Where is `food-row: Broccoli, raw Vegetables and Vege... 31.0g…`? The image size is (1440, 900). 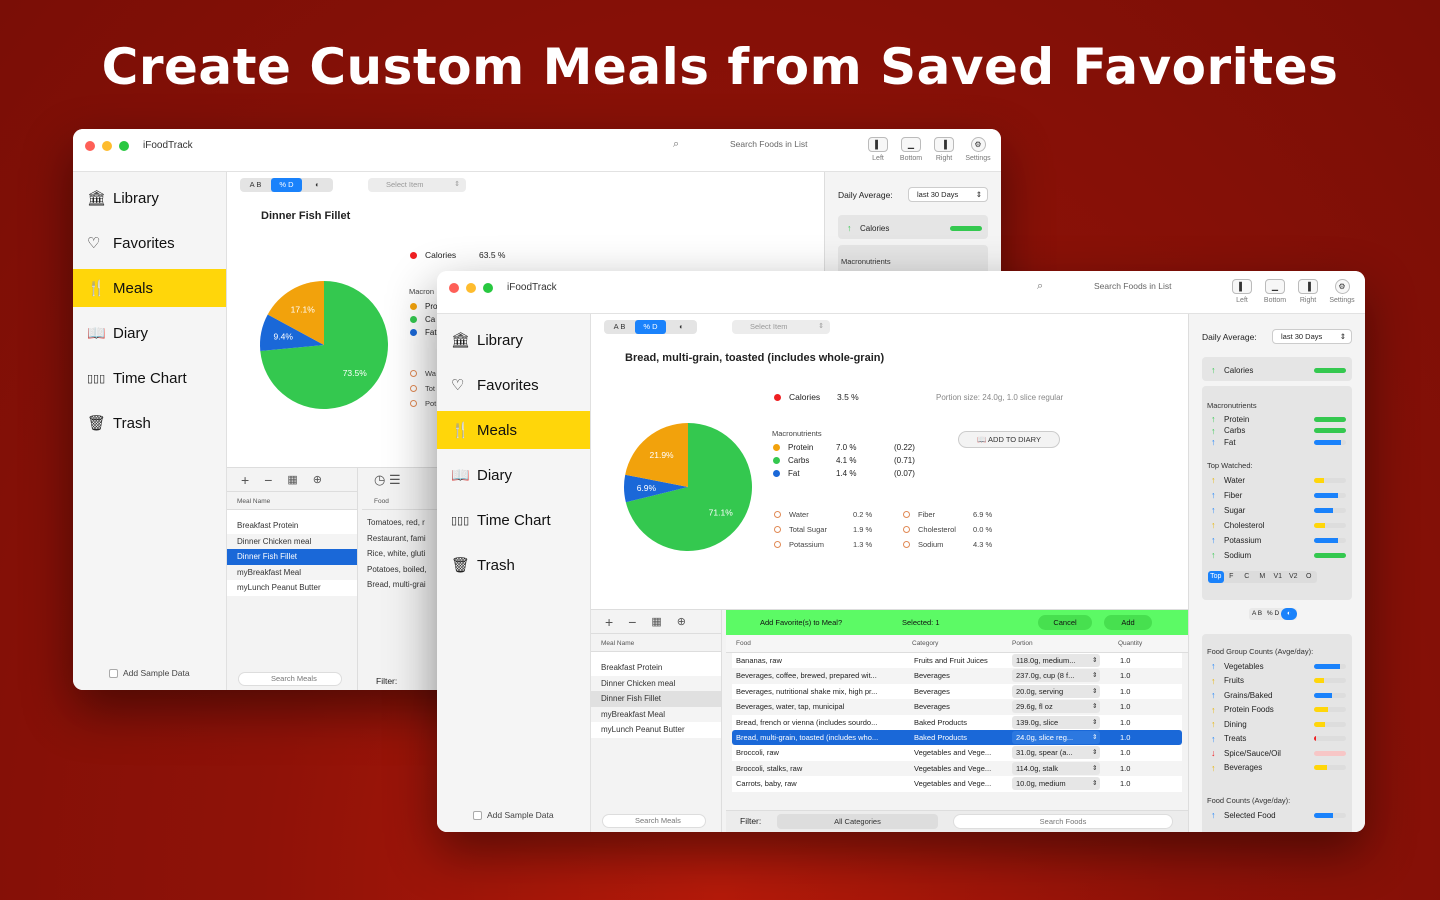 food-row: Broccoli, raw Vegetables and Vege... 31.0g… is located at coordinates (957, 753).